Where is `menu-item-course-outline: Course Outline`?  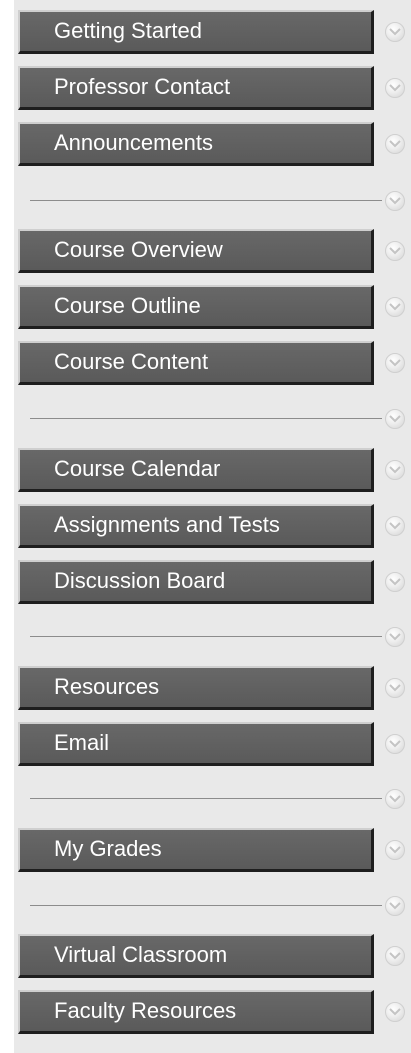
menu-item-course-outline: Course Outline is located at coordinates (212, 304).